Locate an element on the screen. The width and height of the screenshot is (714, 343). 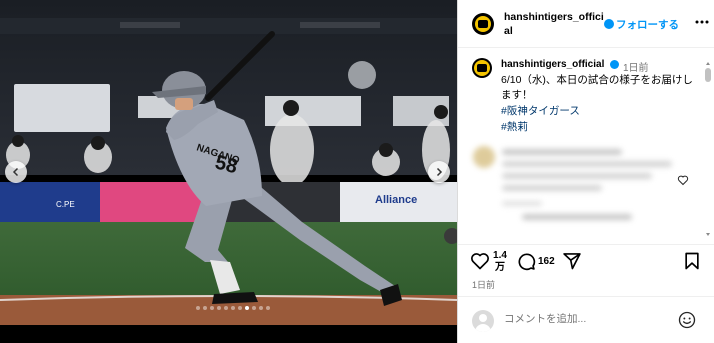
chevron-left-icon is located at coordinates (15, 172).